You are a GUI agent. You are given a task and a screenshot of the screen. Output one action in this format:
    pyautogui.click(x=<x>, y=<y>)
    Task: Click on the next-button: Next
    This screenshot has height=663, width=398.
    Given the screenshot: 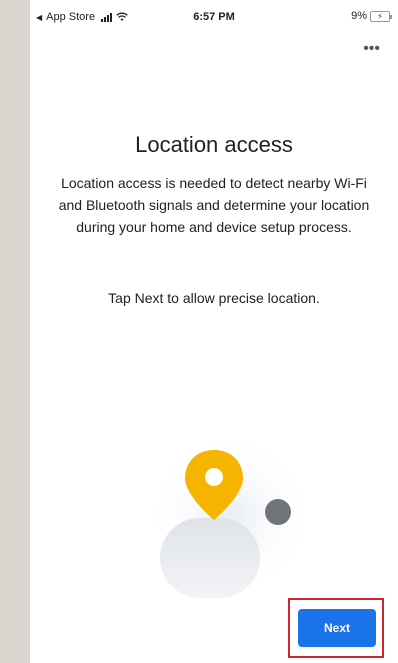 What is the action you would take?
    pyautogui.click(x=337, y=628)
    